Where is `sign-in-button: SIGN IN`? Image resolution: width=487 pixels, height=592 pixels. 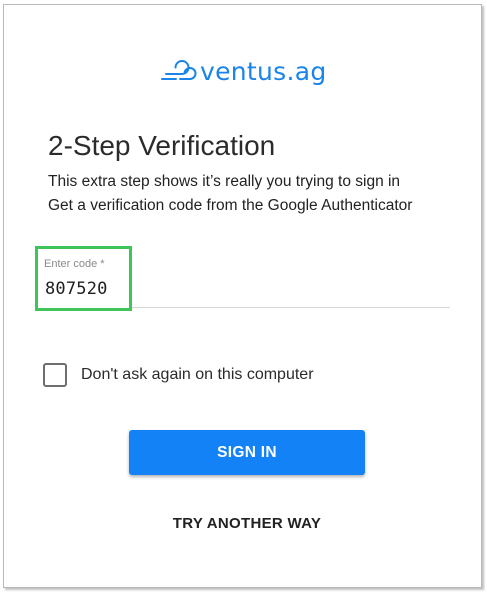 sign-in-button: SIGN IN is located at coordinates (247, 452).